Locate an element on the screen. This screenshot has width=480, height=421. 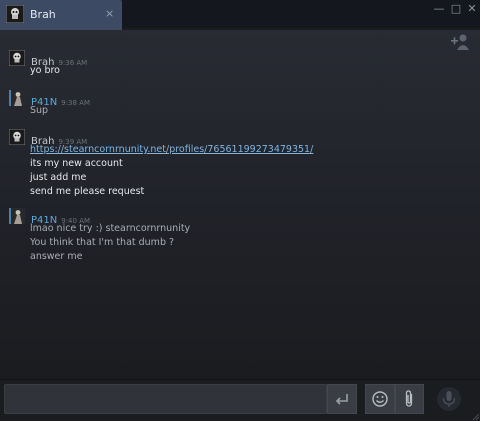
attach-button is located at coordinates (409, 399).